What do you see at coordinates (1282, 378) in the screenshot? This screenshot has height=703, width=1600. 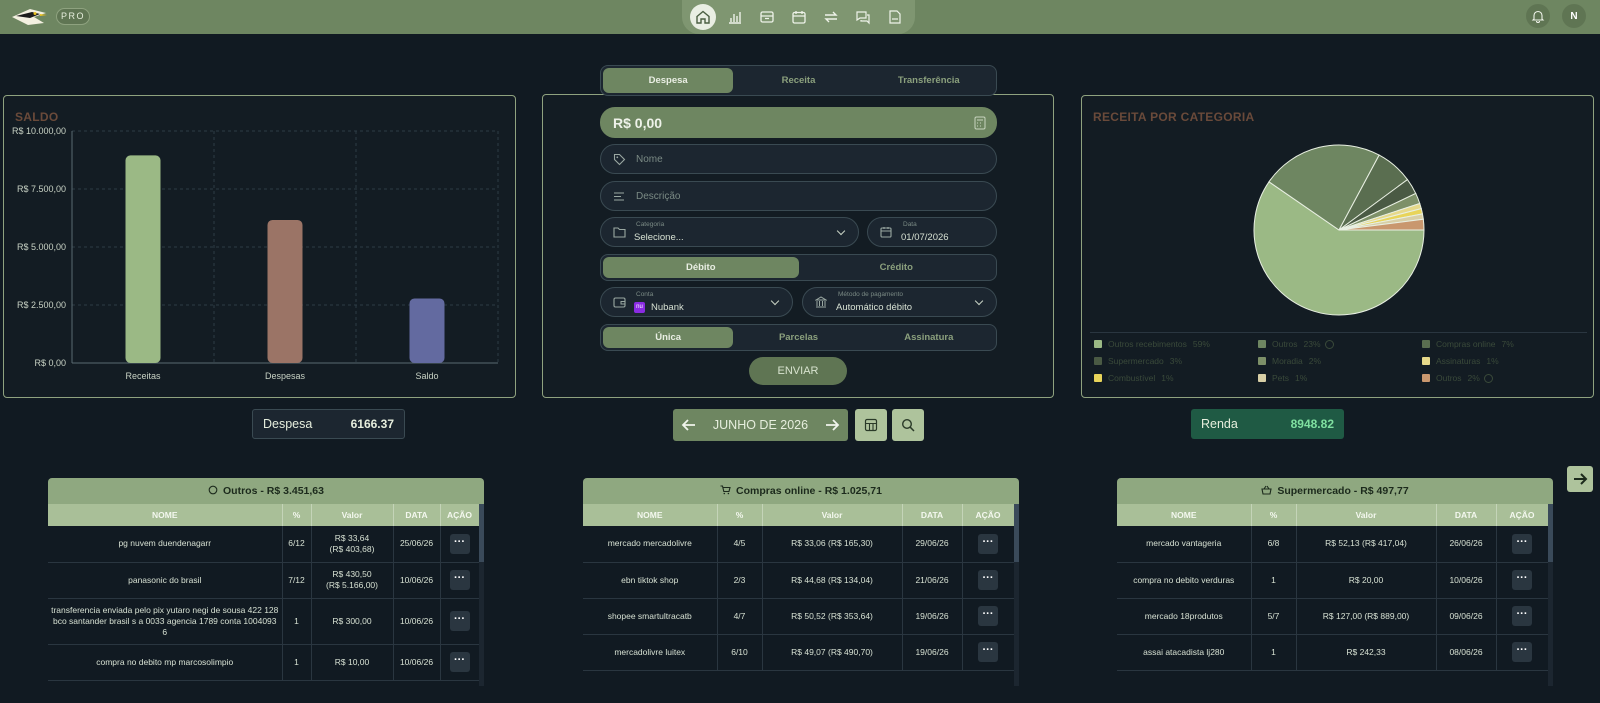 I see `legend-item: Pets 1%` at bounding box center [1282, 378].